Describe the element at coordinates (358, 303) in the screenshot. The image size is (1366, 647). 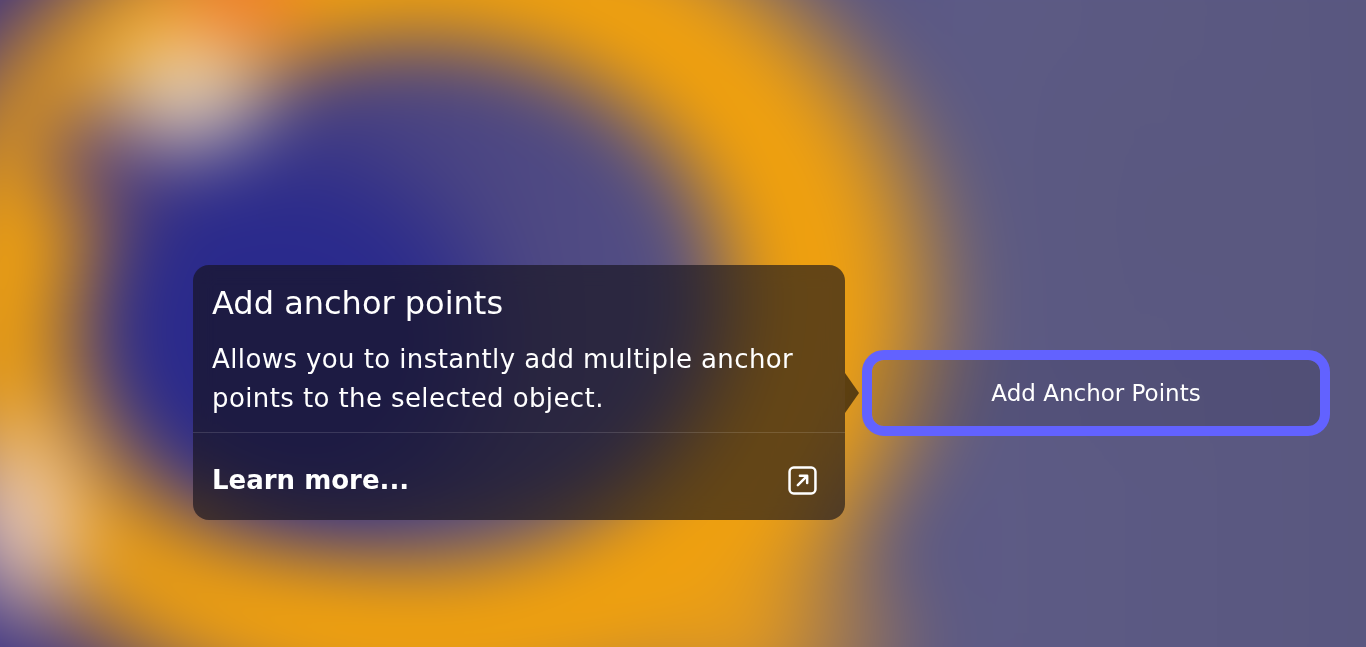
I see `tooltip-title: Add anchor points` at that location.